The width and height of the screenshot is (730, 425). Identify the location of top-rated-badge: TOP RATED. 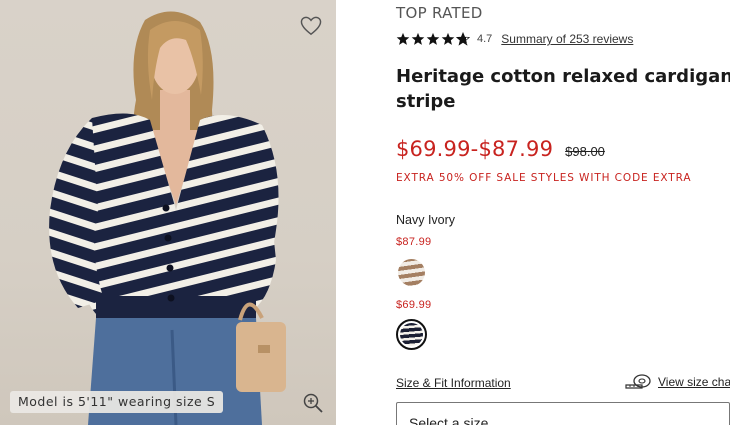
(439, 13).